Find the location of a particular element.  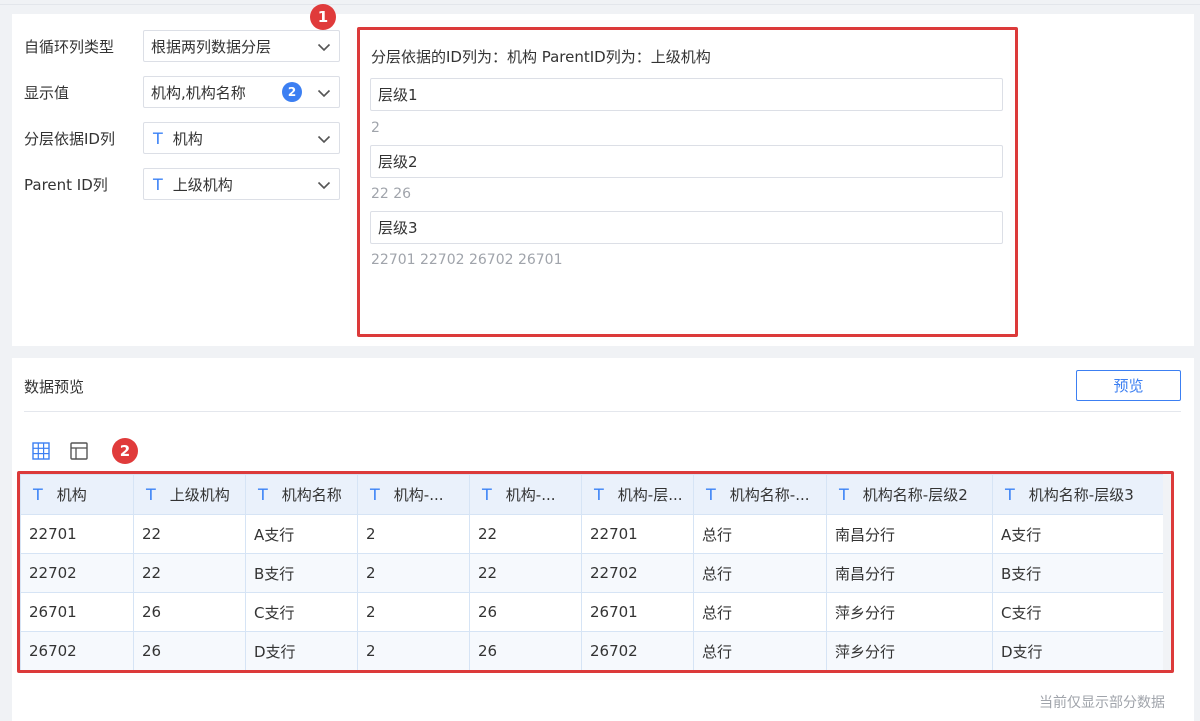

column-header: T 机构名称-层级2 is located at coordinates (909, 494).